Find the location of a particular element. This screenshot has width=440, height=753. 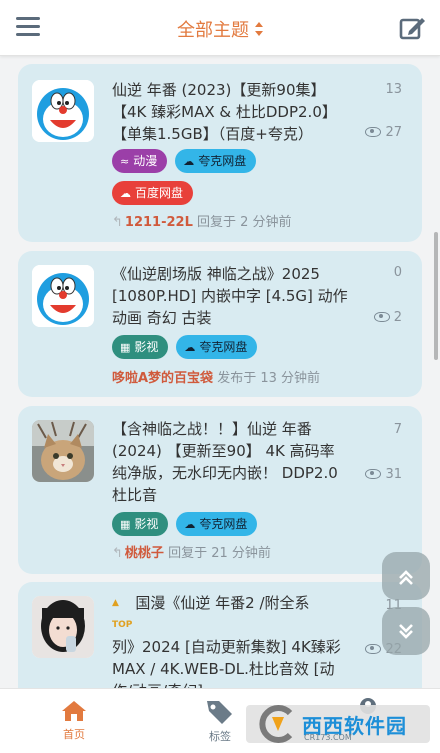

view-count: 27 is located at coordinates (372, 132).